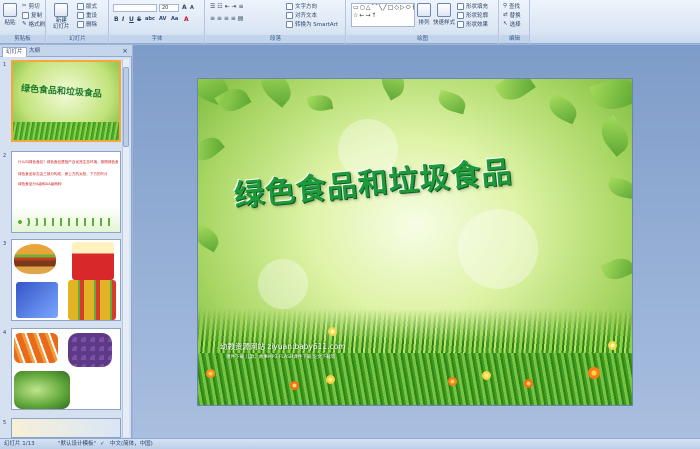 This screenshot has height=449, width=700. Describe the element at coordinates (125, 51) in the screenshot. I see `close-icon: ×` at that location.